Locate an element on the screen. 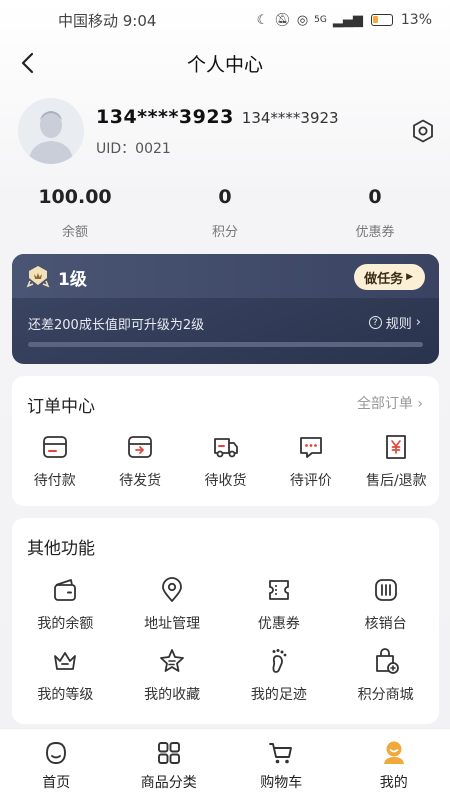 This screenshot has width=450, height=800. stat-points: 0 积分 is located at coordinates (225, 213).